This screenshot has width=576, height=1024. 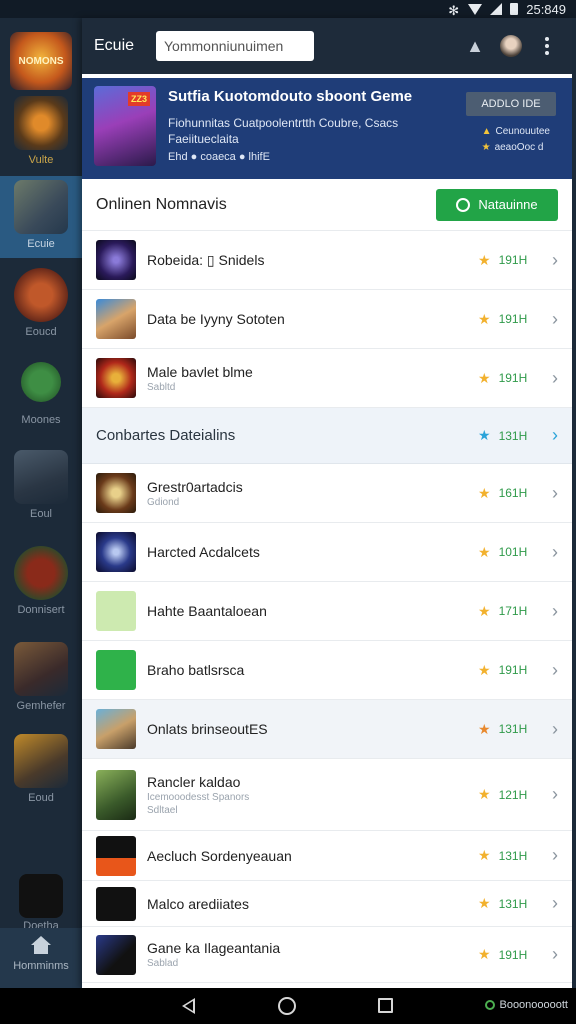 I want to click on list-item: Hahte Baantaloean ★ 171H ›, so click(x=327, y=611).